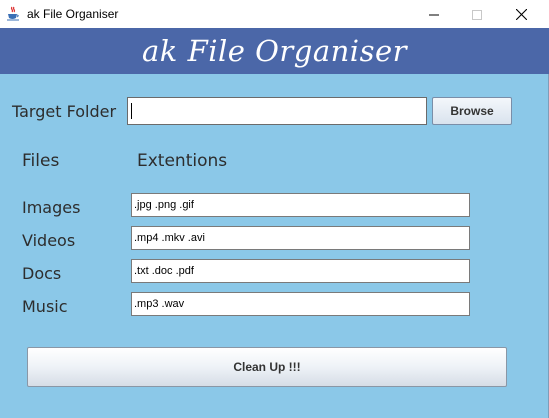 This screenshot has width=549, height=418. Describe the element at coordinates (274, 14) in the screenshot. I see `title-bar: ak File Organiser` at that location.